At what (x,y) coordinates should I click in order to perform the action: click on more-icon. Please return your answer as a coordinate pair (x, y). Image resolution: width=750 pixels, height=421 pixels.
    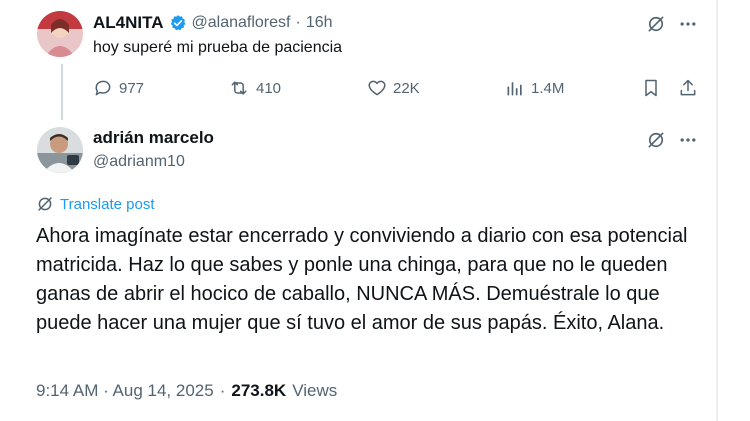
    Looking at the image, I should click on (688, 24).